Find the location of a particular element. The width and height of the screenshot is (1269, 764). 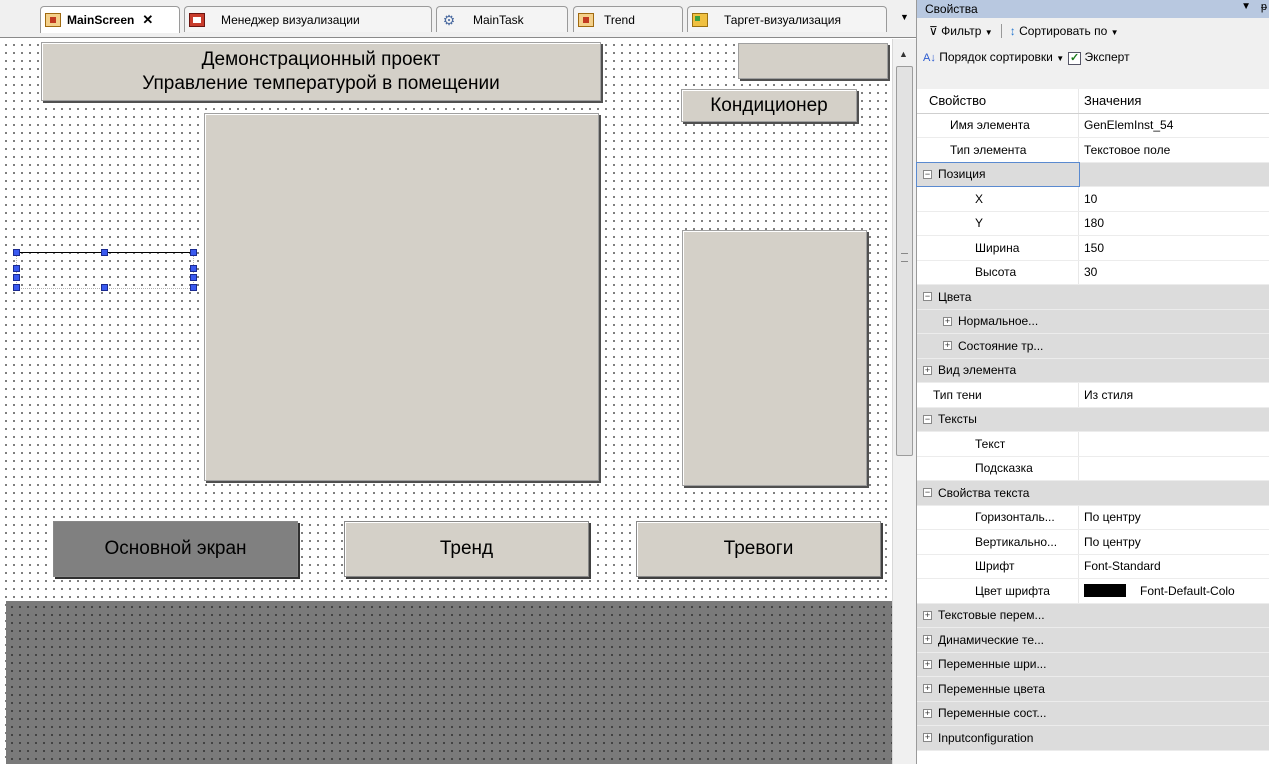

canvas-vertical-scrollbar: ▲ is located at coordinates (904, 401).